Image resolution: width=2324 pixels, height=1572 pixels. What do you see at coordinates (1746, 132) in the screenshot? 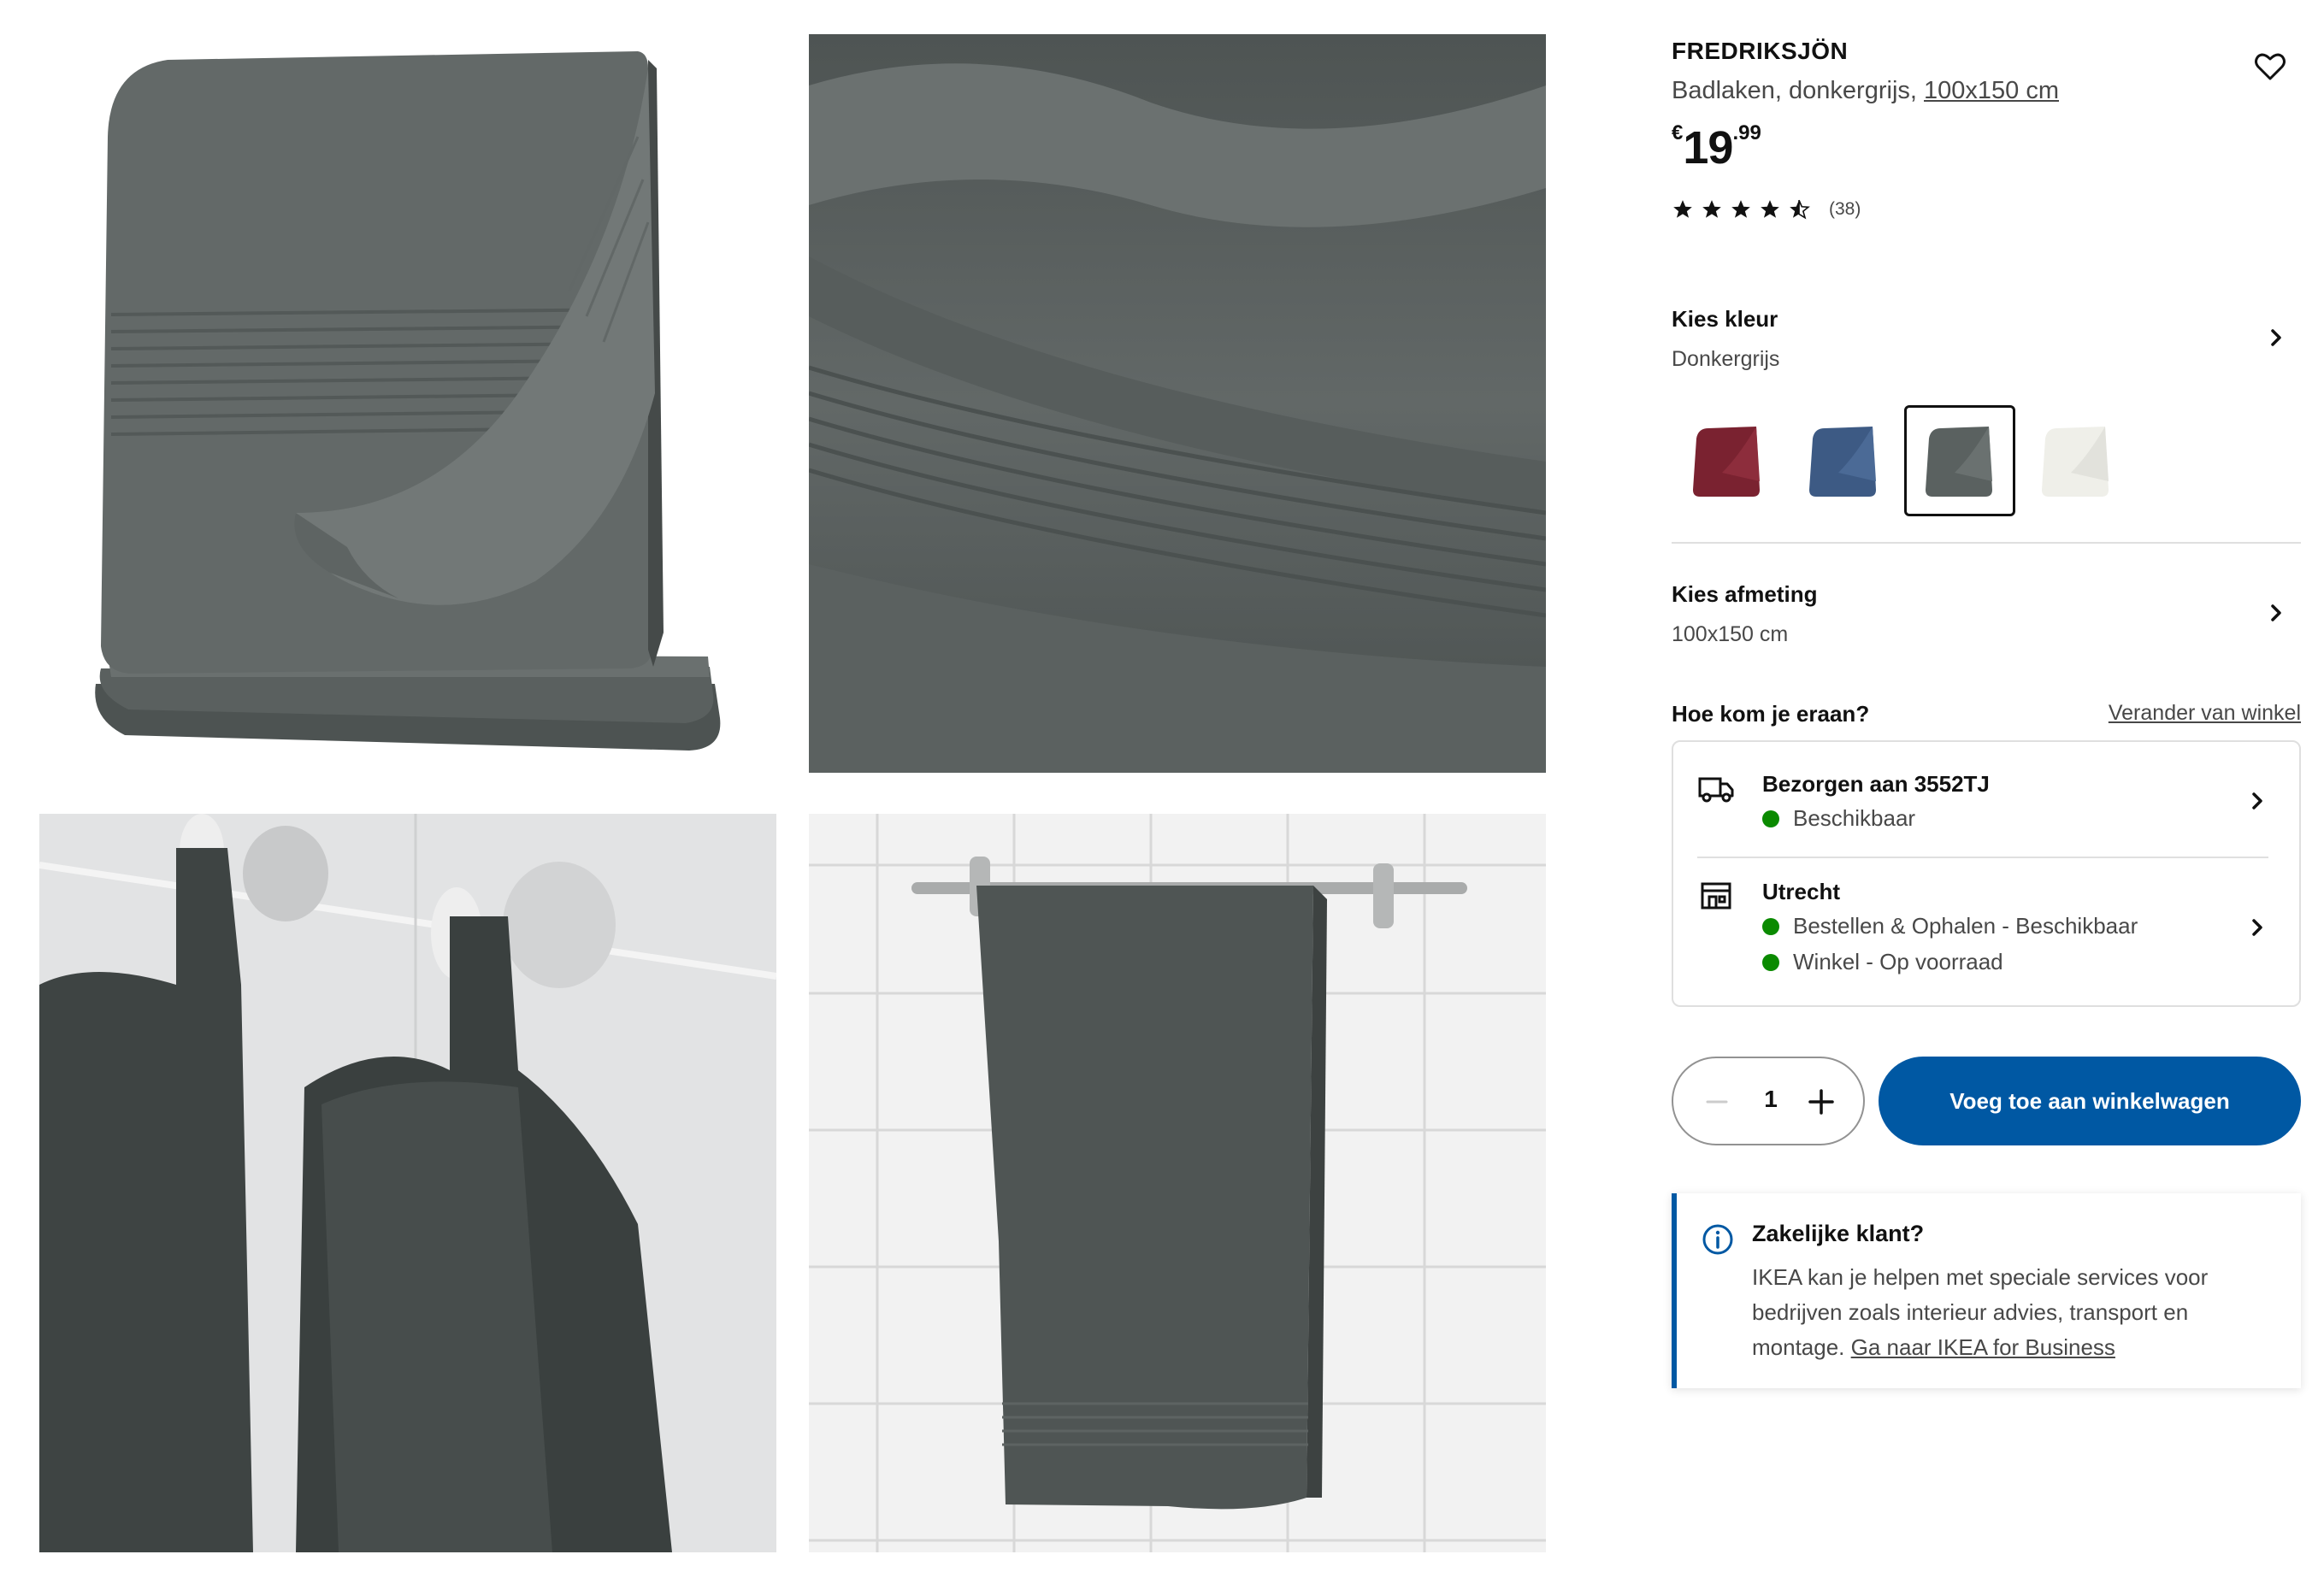
I see `price-decimal: .99` at bounding box center [1746, 132].